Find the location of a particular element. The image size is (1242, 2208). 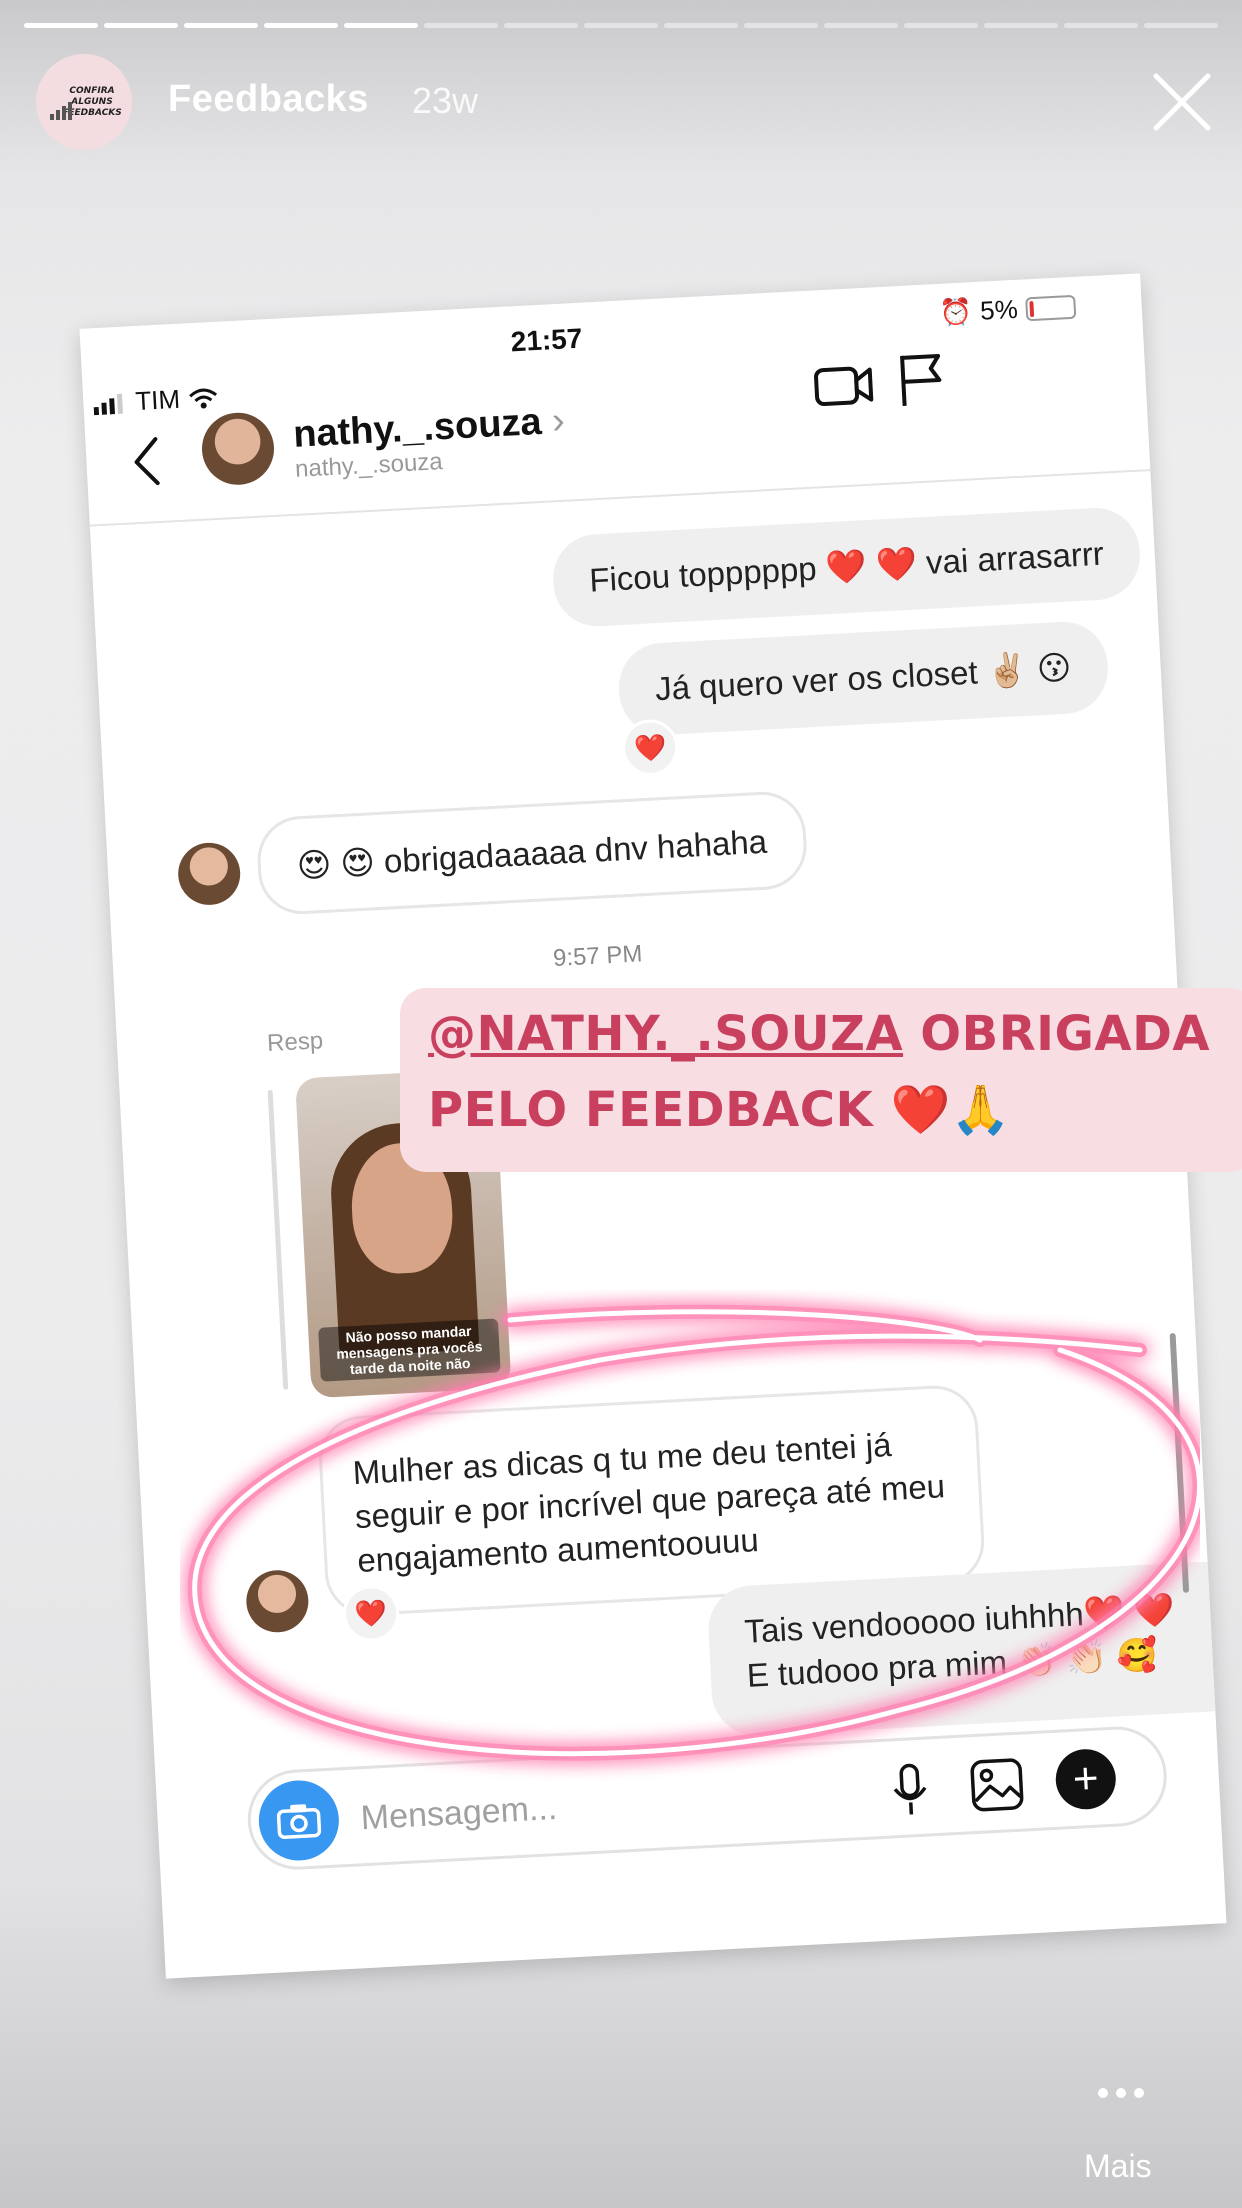

message-composer: Mensagem... + is located at coordinates (707, 1798).